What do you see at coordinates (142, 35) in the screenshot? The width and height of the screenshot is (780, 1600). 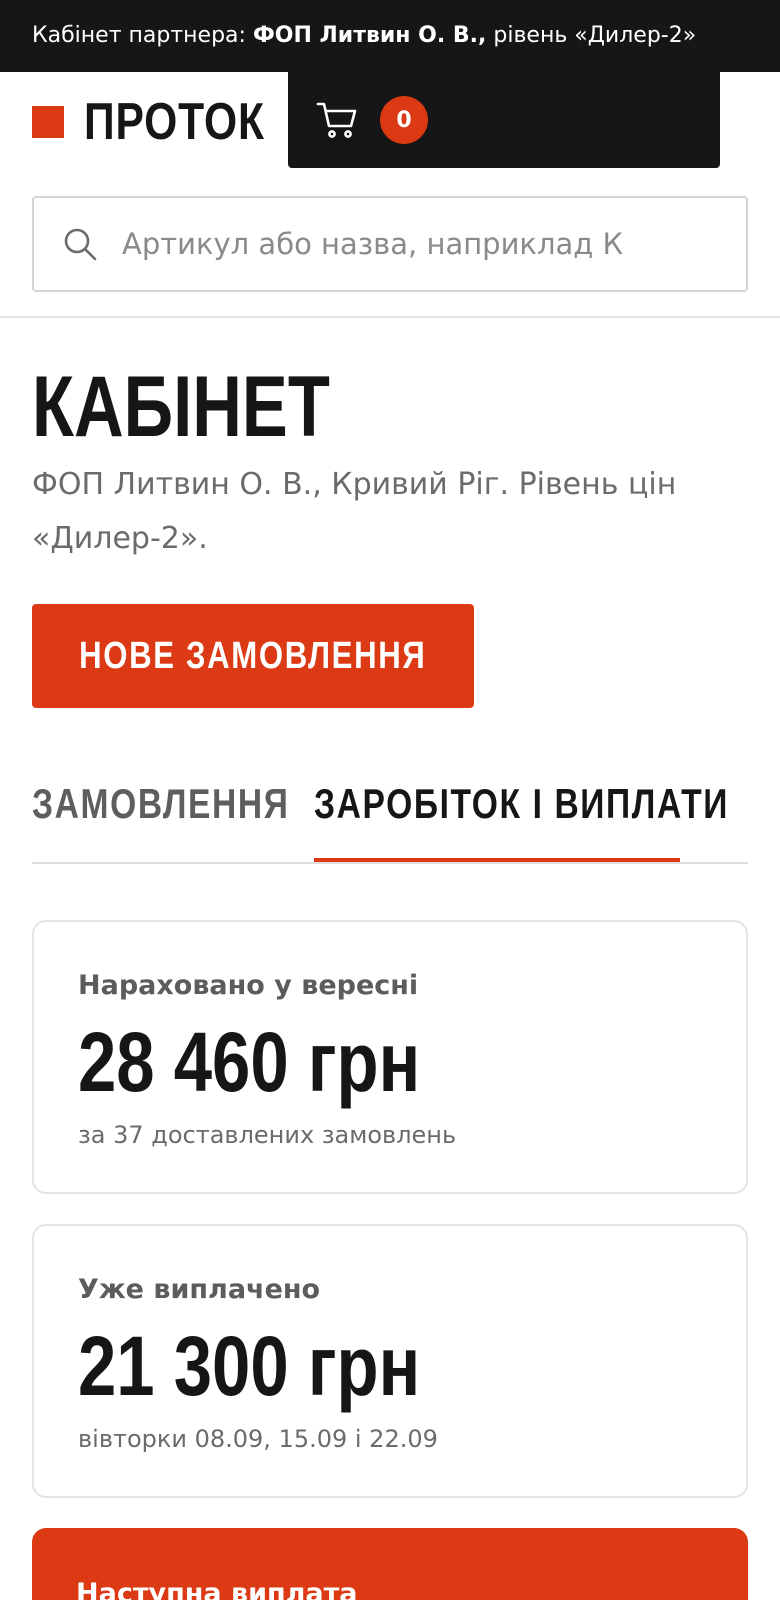 I see `banner-prefix: Кабінет партнера:` at bounding box center [142, 35].